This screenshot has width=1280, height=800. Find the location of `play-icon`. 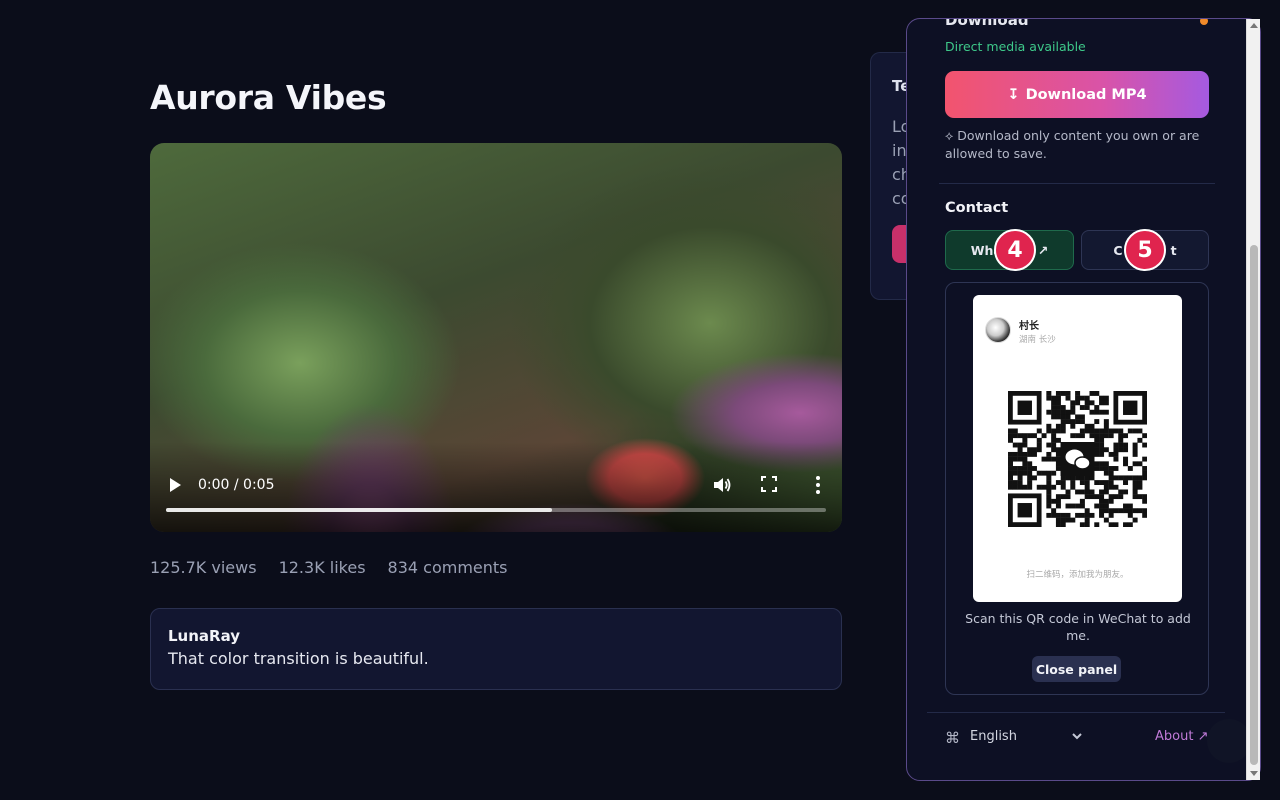

play-icon is located at coordinates (175, 485).